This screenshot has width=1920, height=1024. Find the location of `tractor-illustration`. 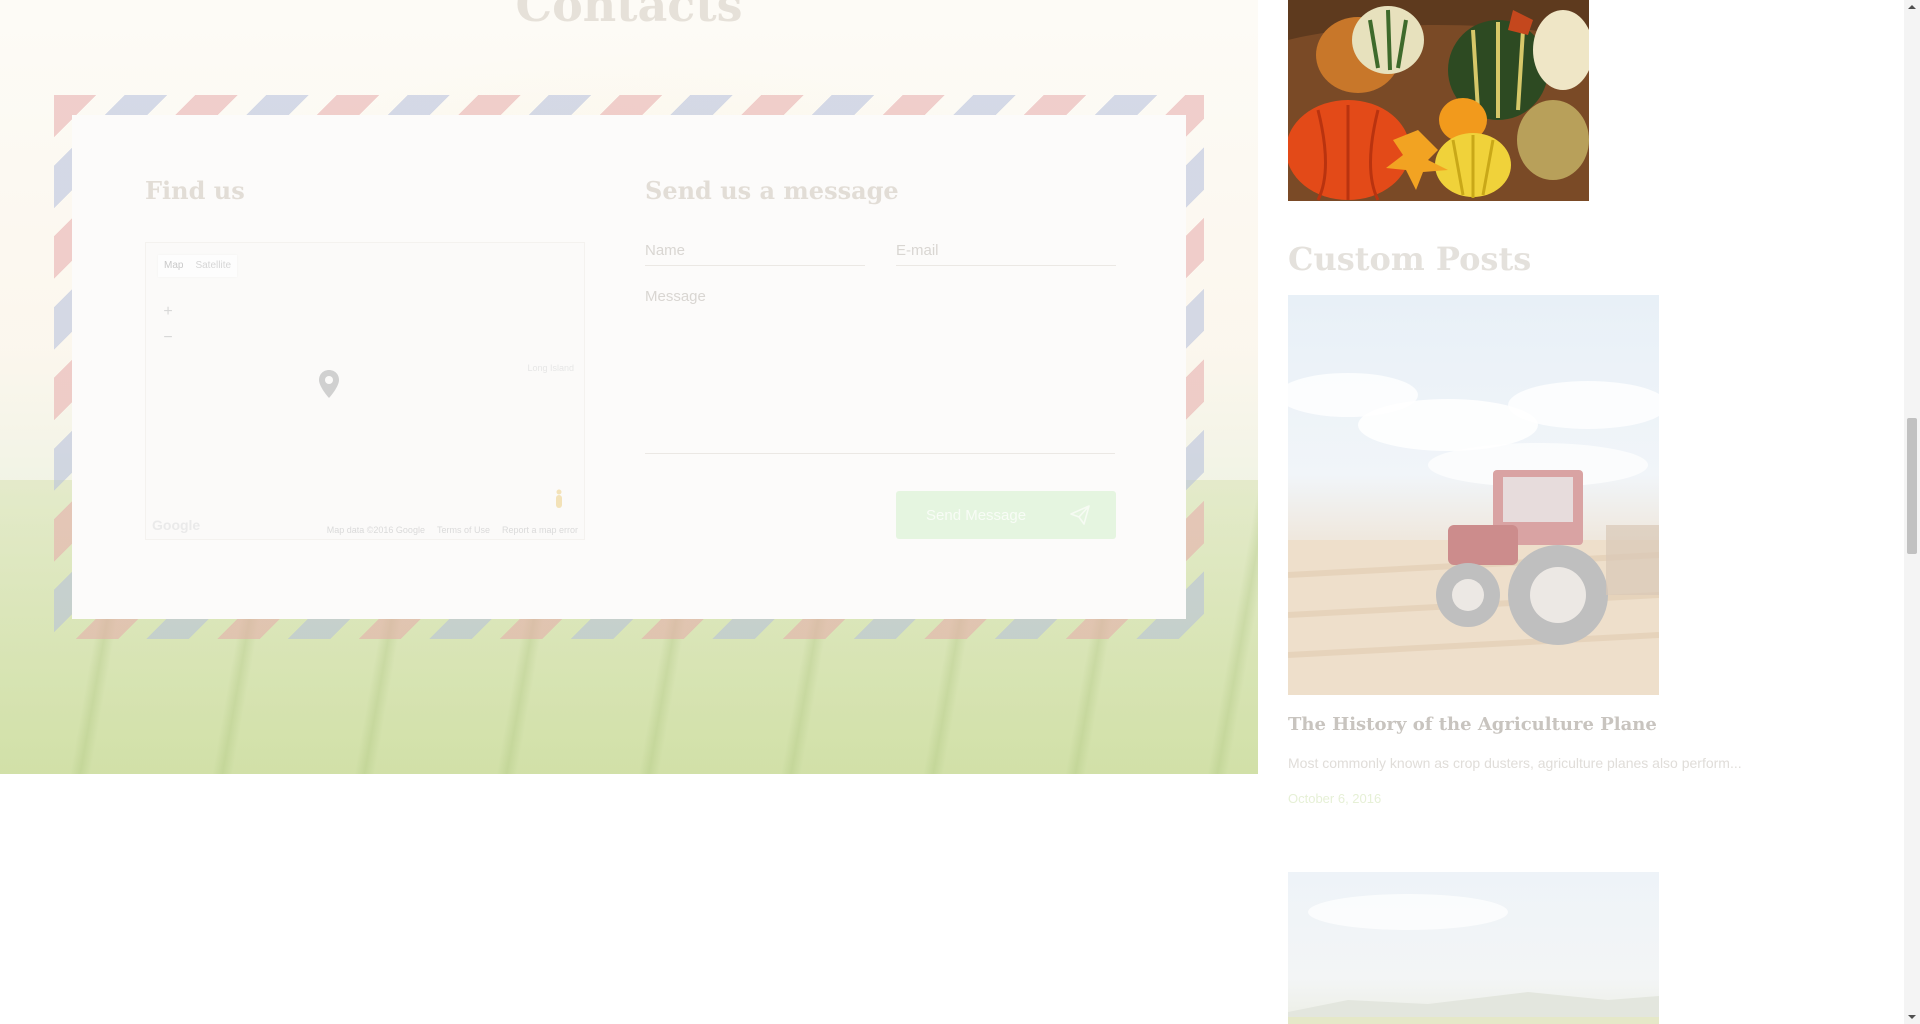

tractor-illustration is located at coordinates (1473, 534).